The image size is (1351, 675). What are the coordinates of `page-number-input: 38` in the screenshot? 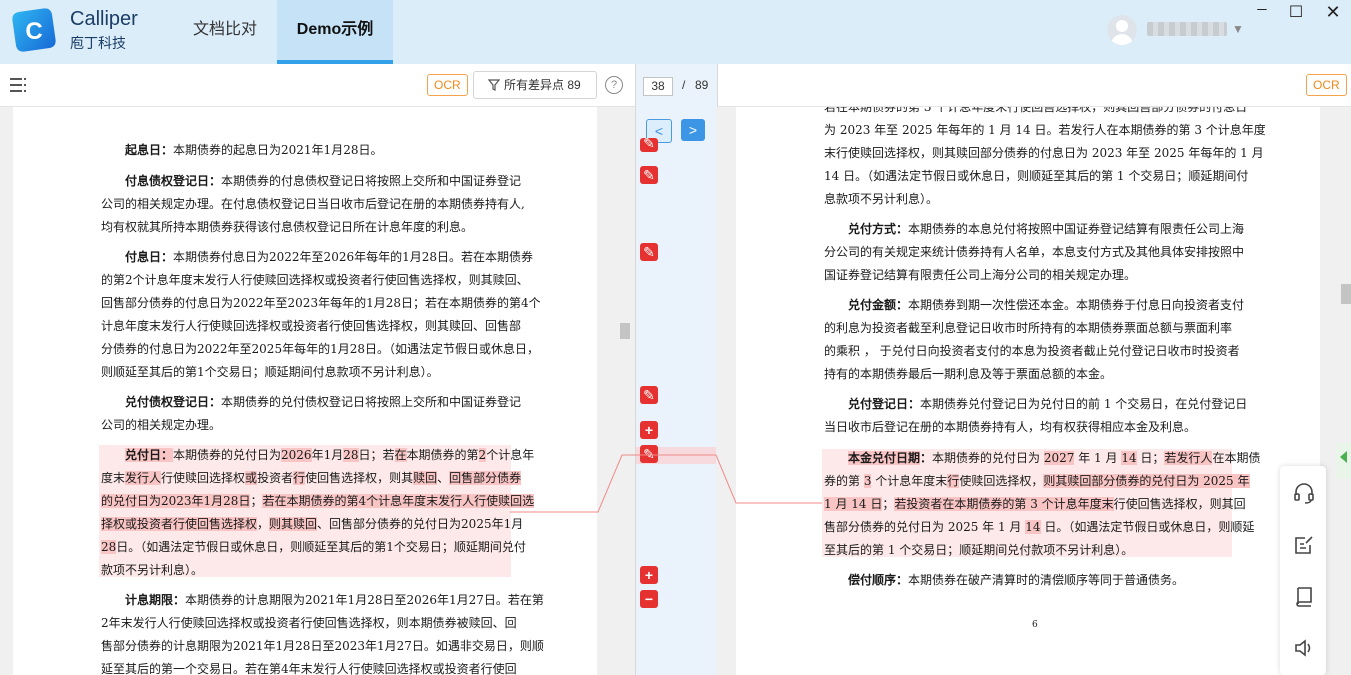 It's located at (658, 86).